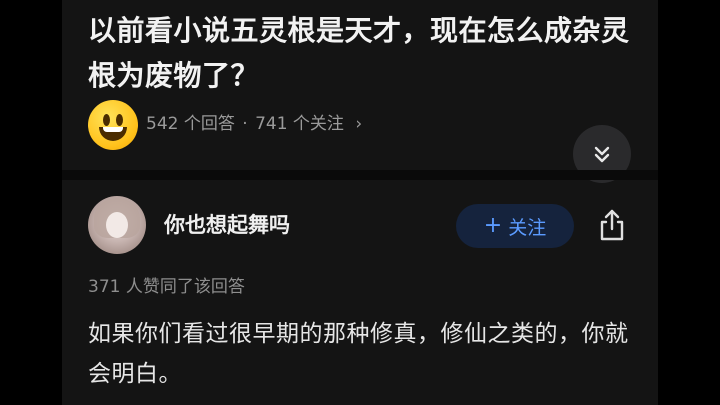  What do you see at coordinates (113, 125) in the screenshot?
I see `smile-emoji-icon` at bounding box center [113, 125].